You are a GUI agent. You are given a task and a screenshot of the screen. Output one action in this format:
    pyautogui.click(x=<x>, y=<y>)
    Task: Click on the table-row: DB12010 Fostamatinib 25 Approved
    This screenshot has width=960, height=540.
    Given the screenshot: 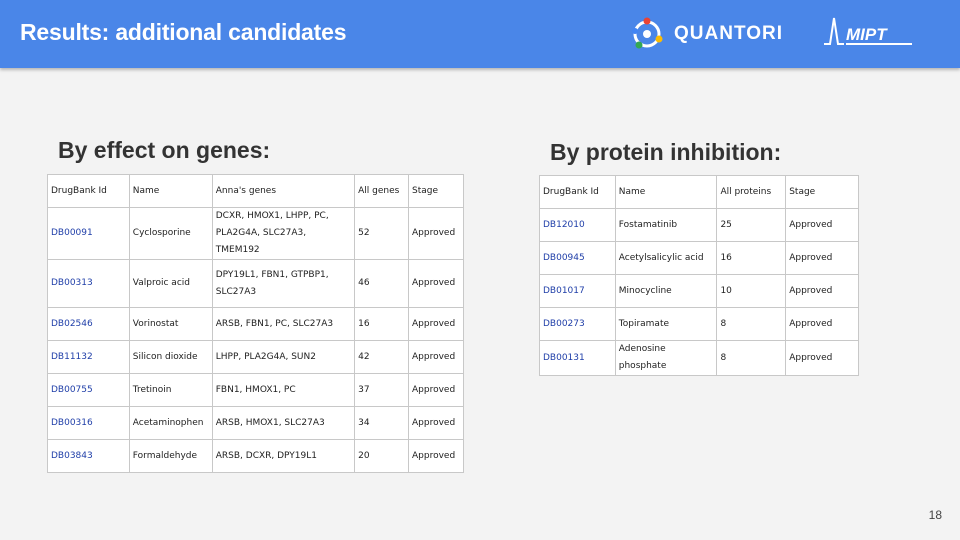 What is the action you would take?
    pyautogui.click(x=699, y=225)
    